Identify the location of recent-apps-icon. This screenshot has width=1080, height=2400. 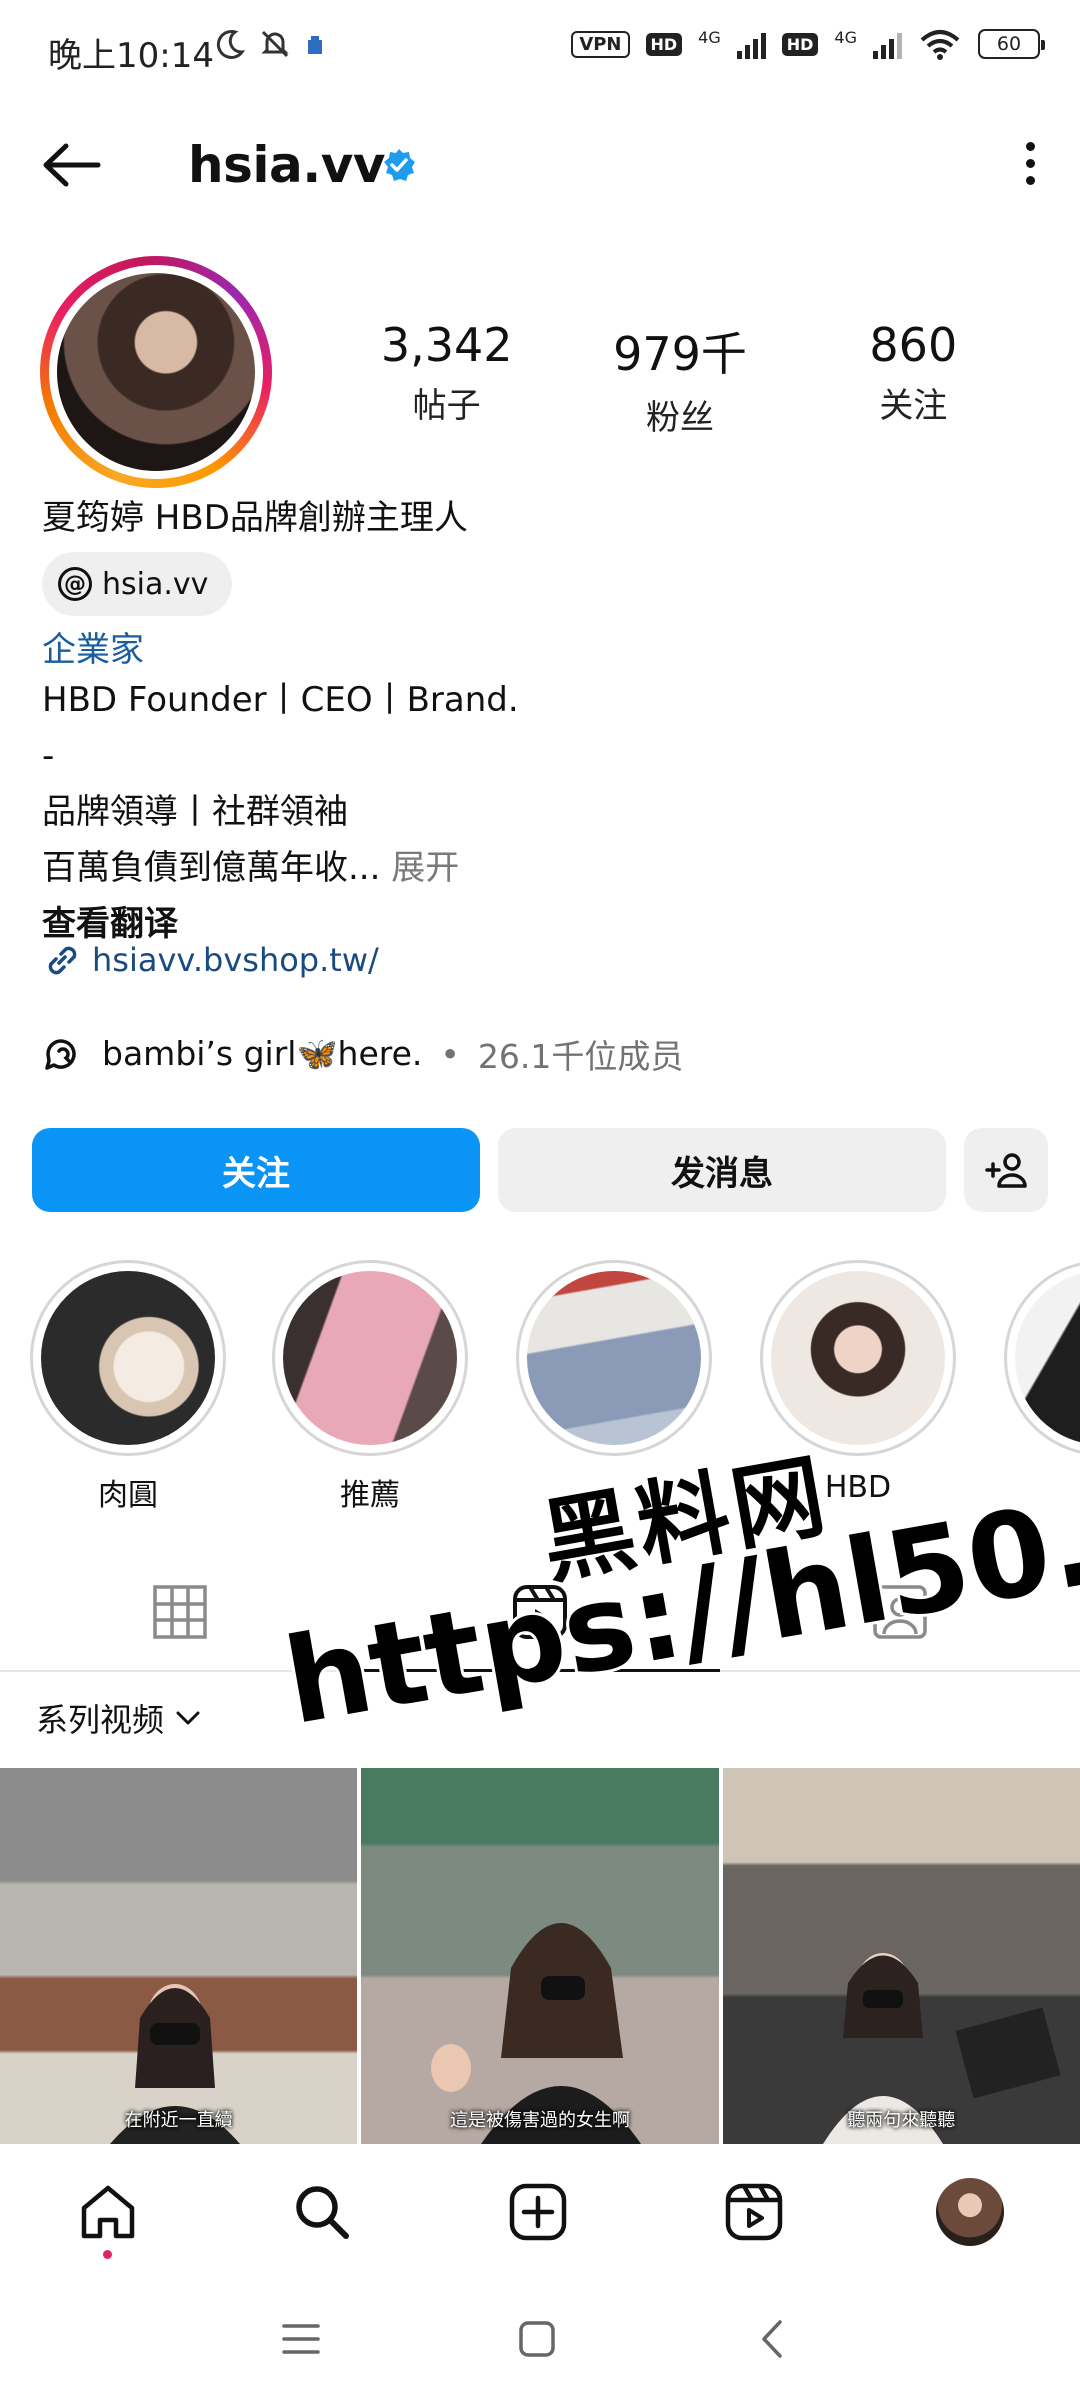
(301, 2339).